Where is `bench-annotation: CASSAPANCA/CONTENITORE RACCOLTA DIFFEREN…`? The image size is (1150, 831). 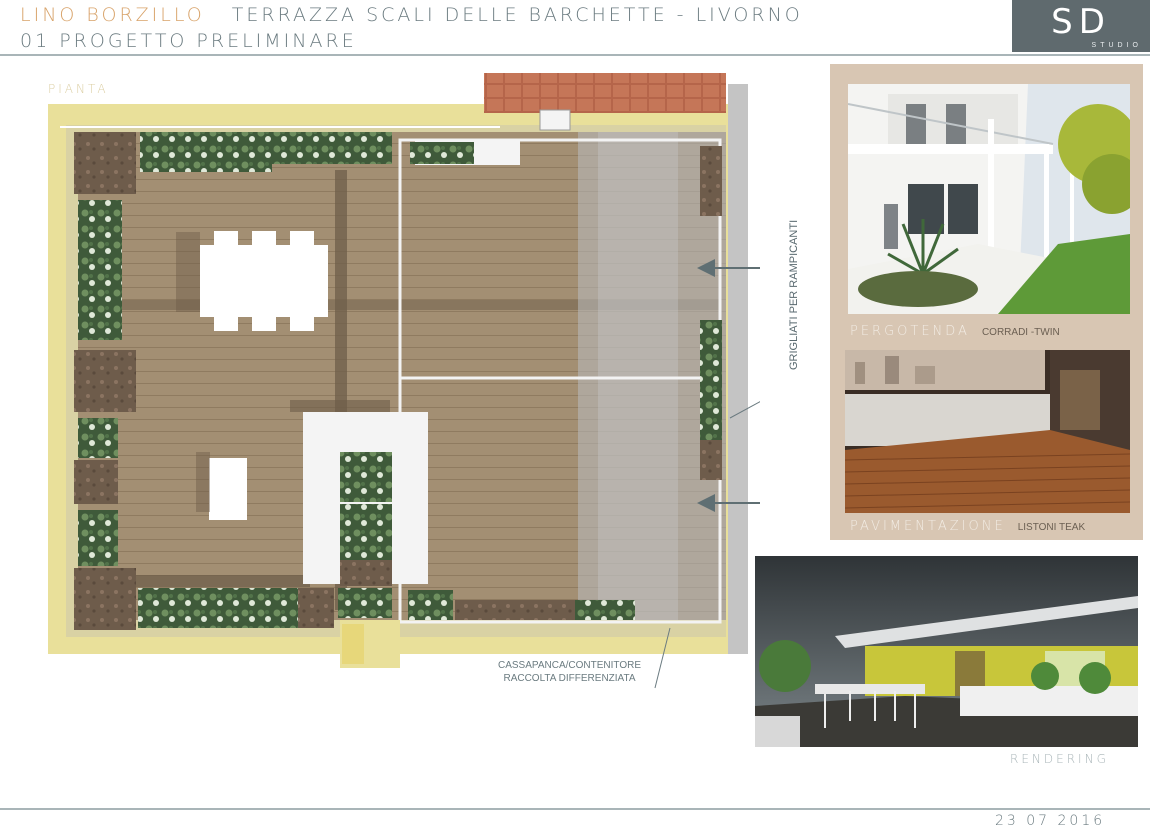 bench-annotation: CASSAPANCA/CONTENITORE RACCOLTA DIFFEREN… is located at coordinates (569, 672).